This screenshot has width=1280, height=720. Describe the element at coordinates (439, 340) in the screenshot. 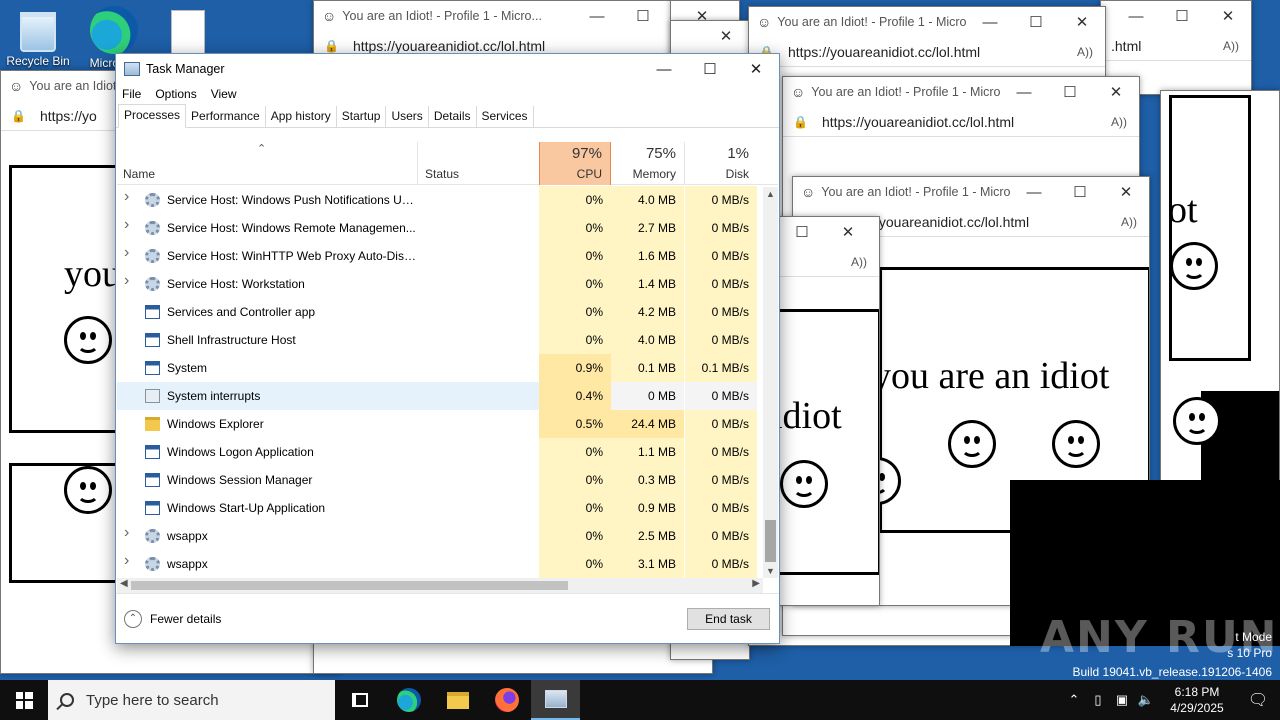

I see `table-row: Shell Infrastructure Host 0% 4.0 MB 0 MB/s` at that location.